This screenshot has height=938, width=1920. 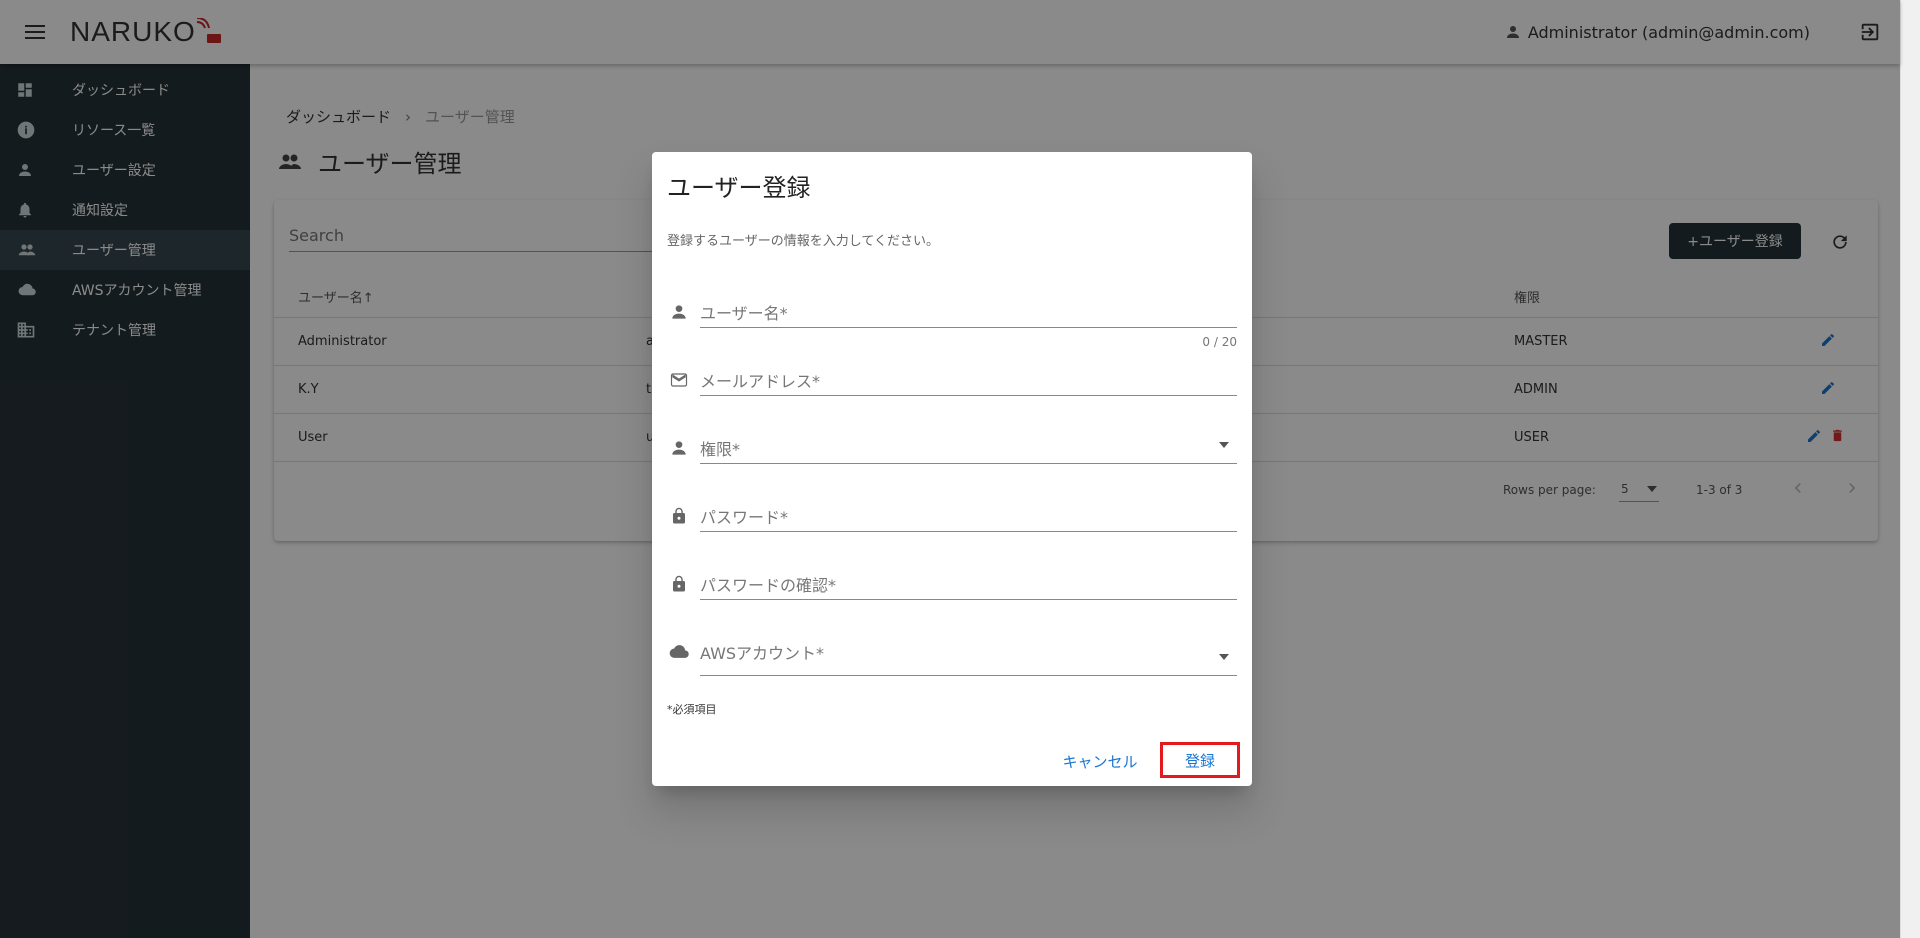 What do you see at coordinates (952, 379) in the screenshot?
I see `email-field: メールアドレス*` at bounding box center [952, 379].